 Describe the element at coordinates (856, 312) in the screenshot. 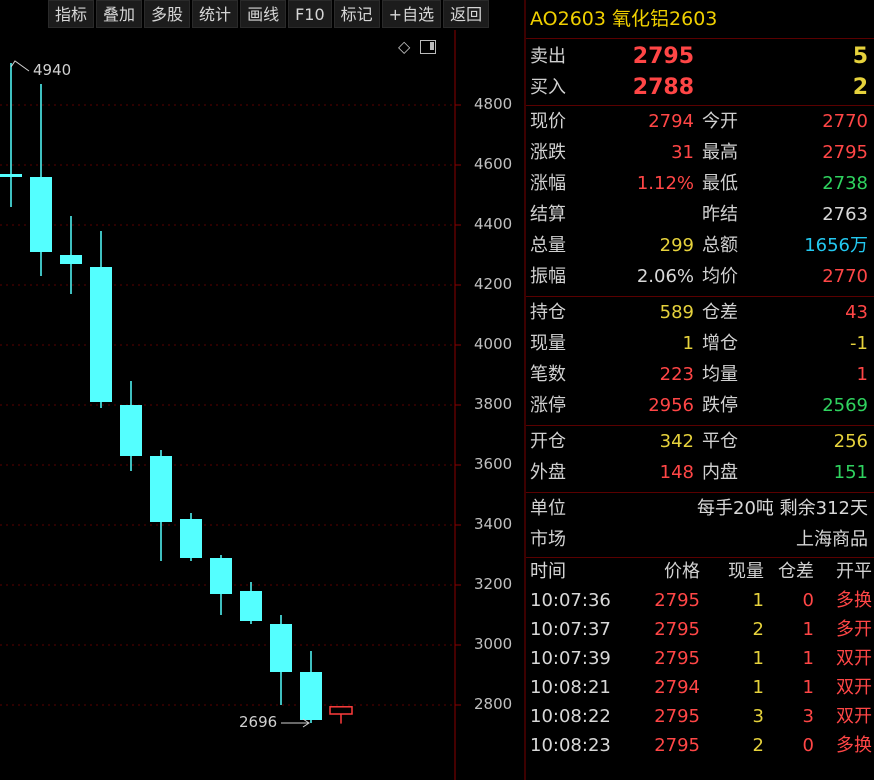

I see `stat-value: 43` at that location.